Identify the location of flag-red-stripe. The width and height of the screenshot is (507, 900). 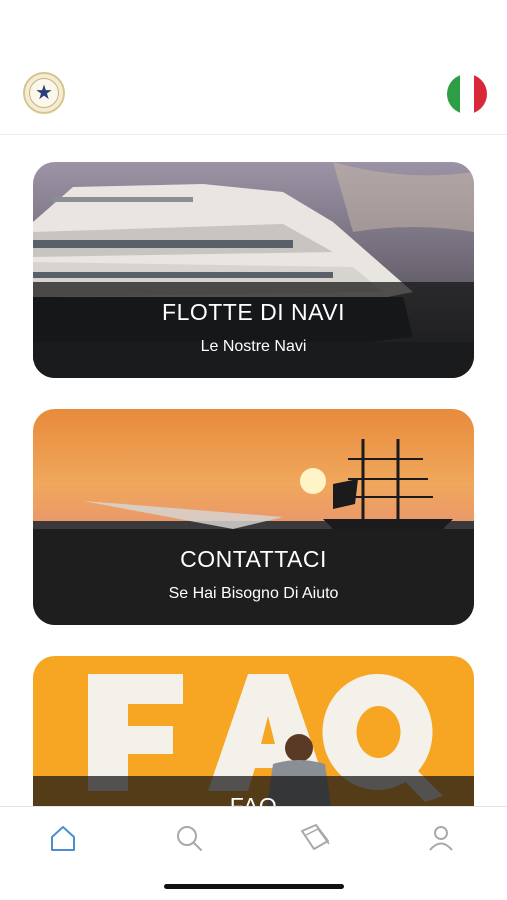
(480, 94).